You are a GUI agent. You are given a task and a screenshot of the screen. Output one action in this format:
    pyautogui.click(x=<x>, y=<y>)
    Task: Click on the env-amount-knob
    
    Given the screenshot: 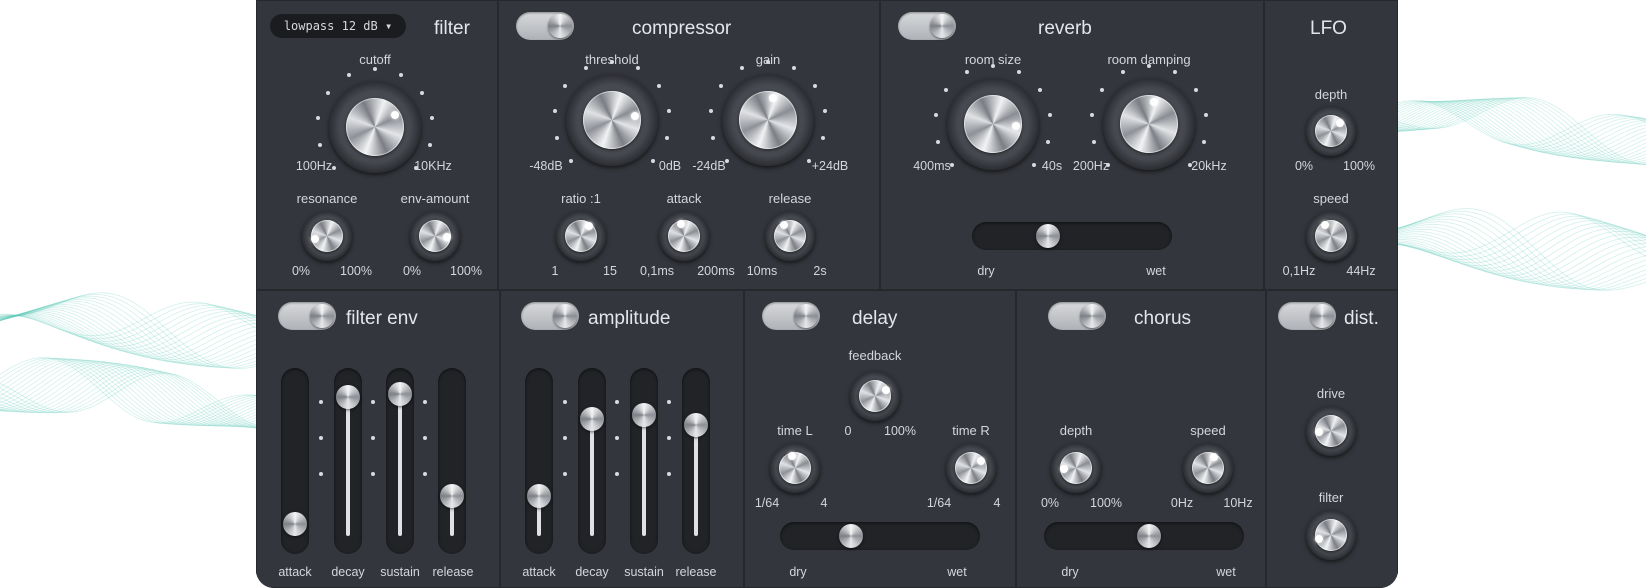 What is the action you would take?
    pyautogui.click(x=435, y=236)
    